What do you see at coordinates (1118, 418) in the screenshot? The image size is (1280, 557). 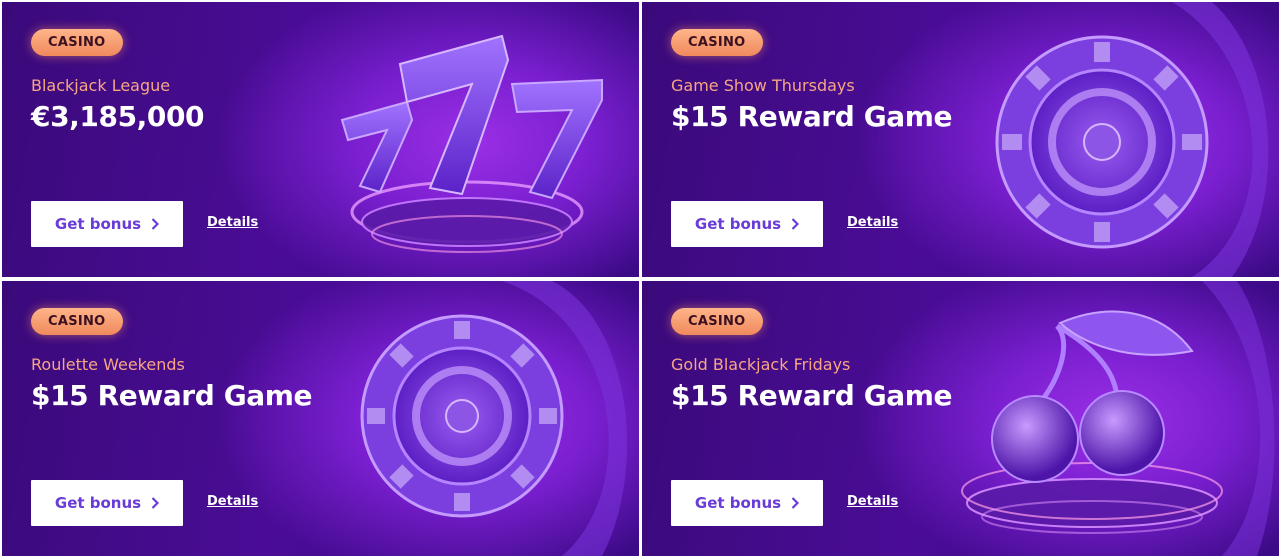 I see `cherries-icon` at bounding box center [1118, 418].